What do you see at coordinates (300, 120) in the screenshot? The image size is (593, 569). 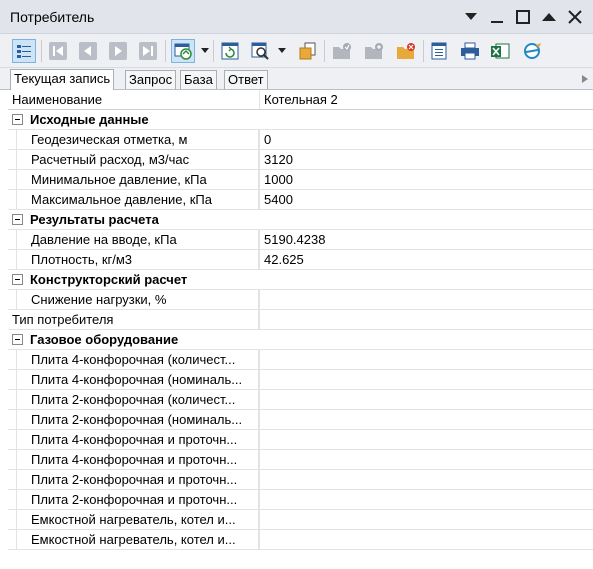 I see `category-initial-data: Исходные данные` at bounding box center [300, 120].